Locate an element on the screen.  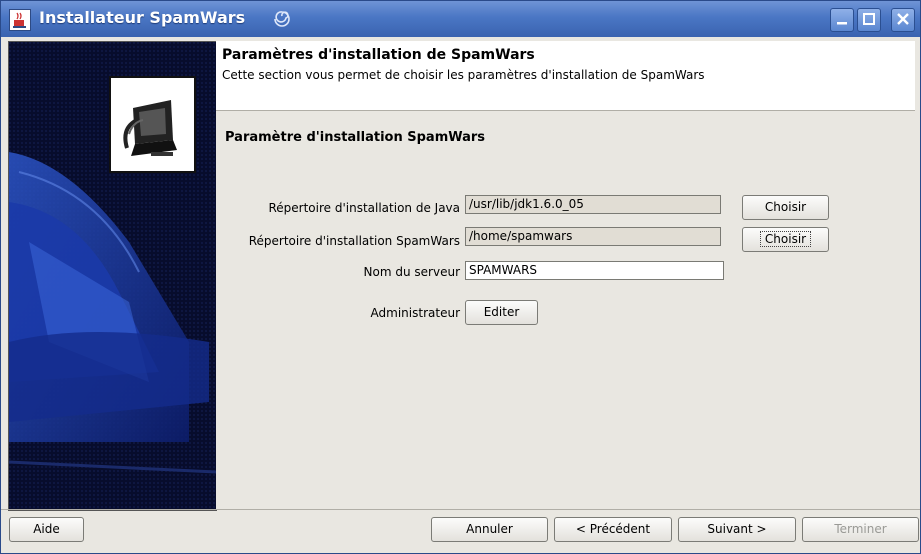
spamwars-dir-label: Répertoire d'installation SpamWars is located at coordinates (354, 241).